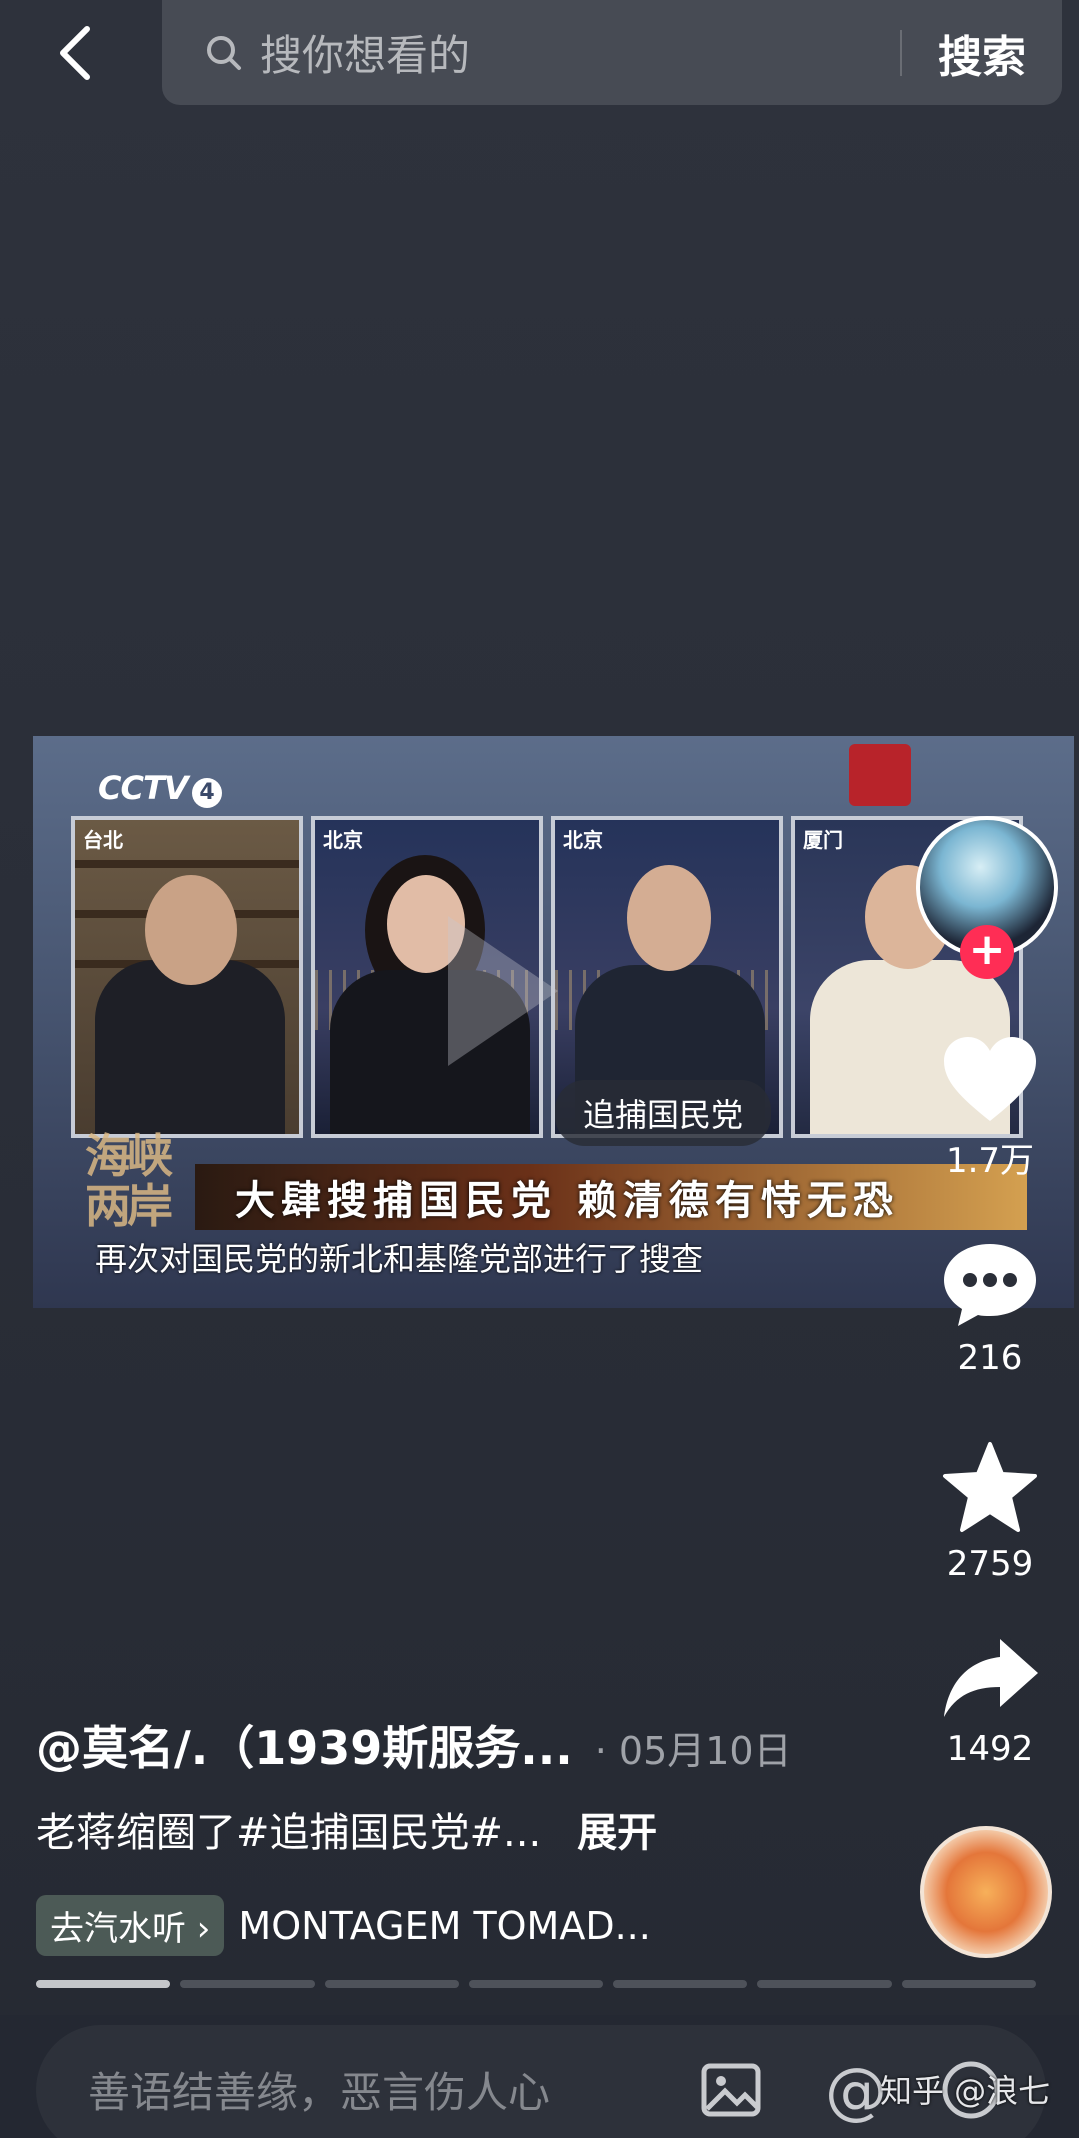  What do you see at coordinates (130, 1925) in the screenshot?
I see `listen-in-app-chip: 去汽水听 ›` at bounding box center [130, 1925].